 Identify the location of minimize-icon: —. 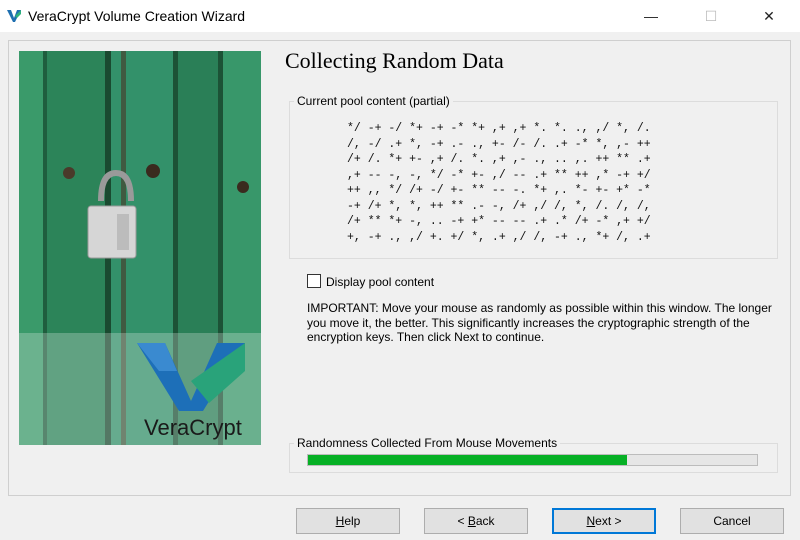
(651, 16).